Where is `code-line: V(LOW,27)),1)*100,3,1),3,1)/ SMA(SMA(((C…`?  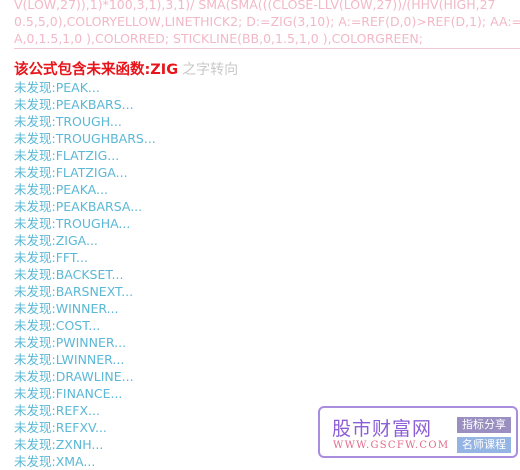 code-line: V(LOW,27)),1)*100,3,1),3,1)/ SMA(SMA(((C… is located at coordinates (255, 6).